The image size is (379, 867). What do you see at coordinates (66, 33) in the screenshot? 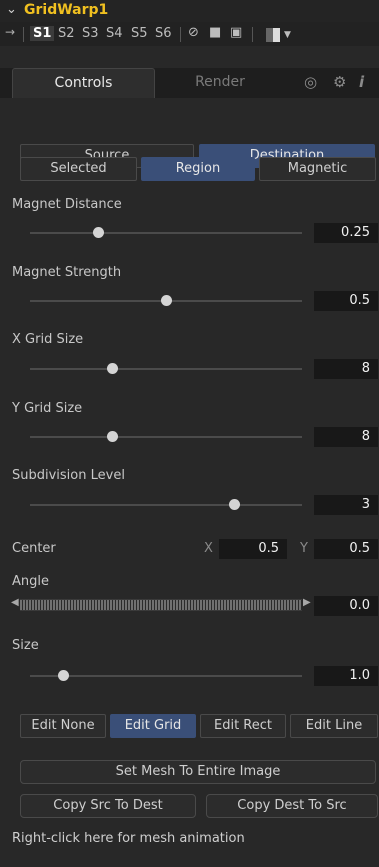
I see `slot-s2: S2` at bounding box center [66, 33].